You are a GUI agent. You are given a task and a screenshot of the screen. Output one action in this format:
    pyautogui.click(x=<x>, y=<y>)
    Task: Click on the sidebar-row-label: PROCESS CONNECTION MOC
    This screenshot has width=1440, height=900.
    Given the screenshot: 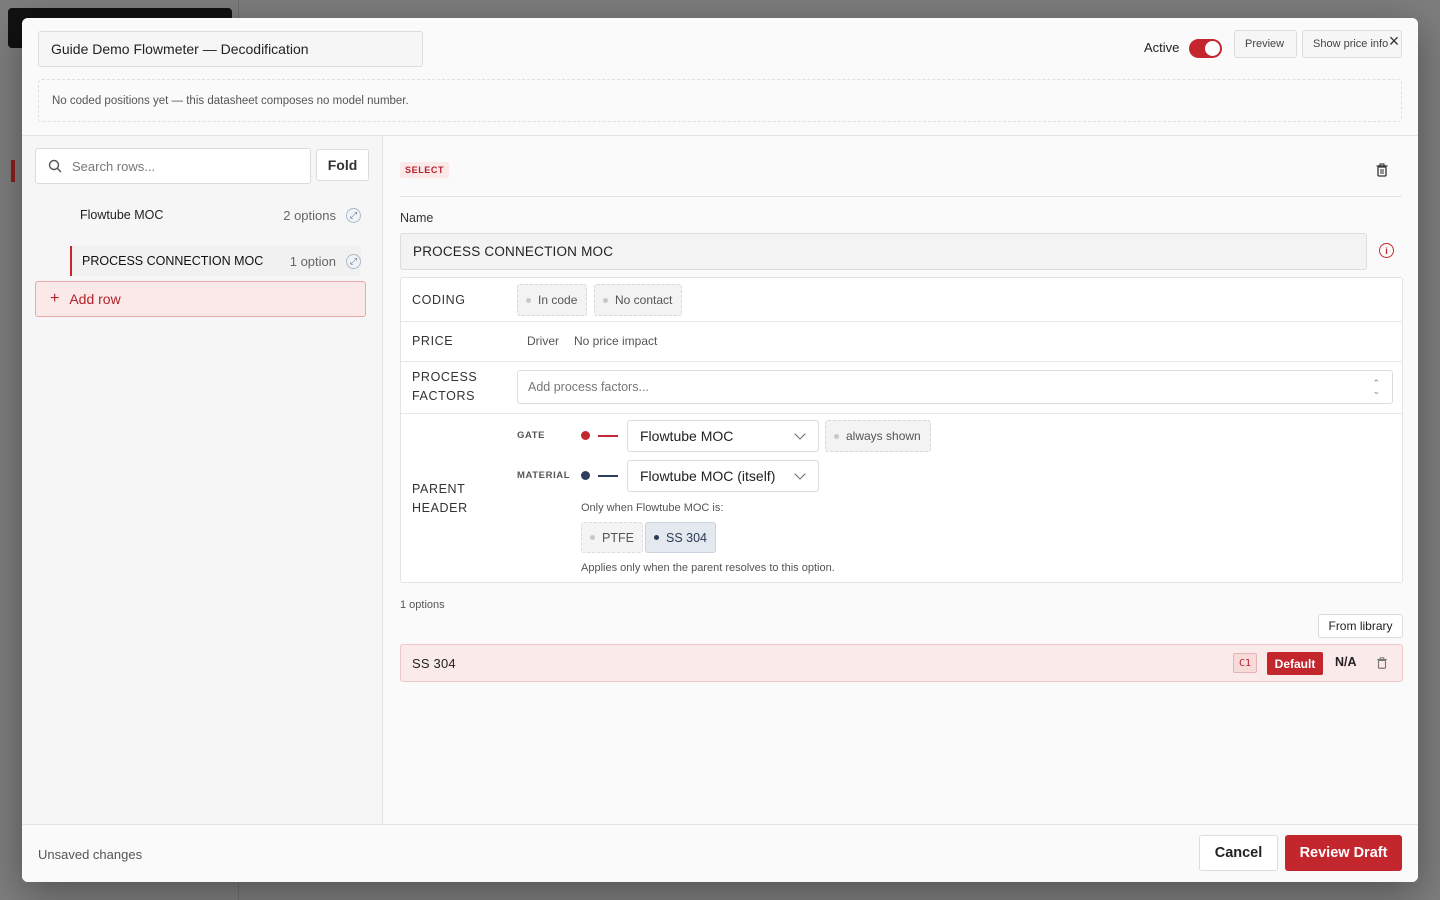 What is the action you would take?
    pyautogui.click(x=173, y=261)
    